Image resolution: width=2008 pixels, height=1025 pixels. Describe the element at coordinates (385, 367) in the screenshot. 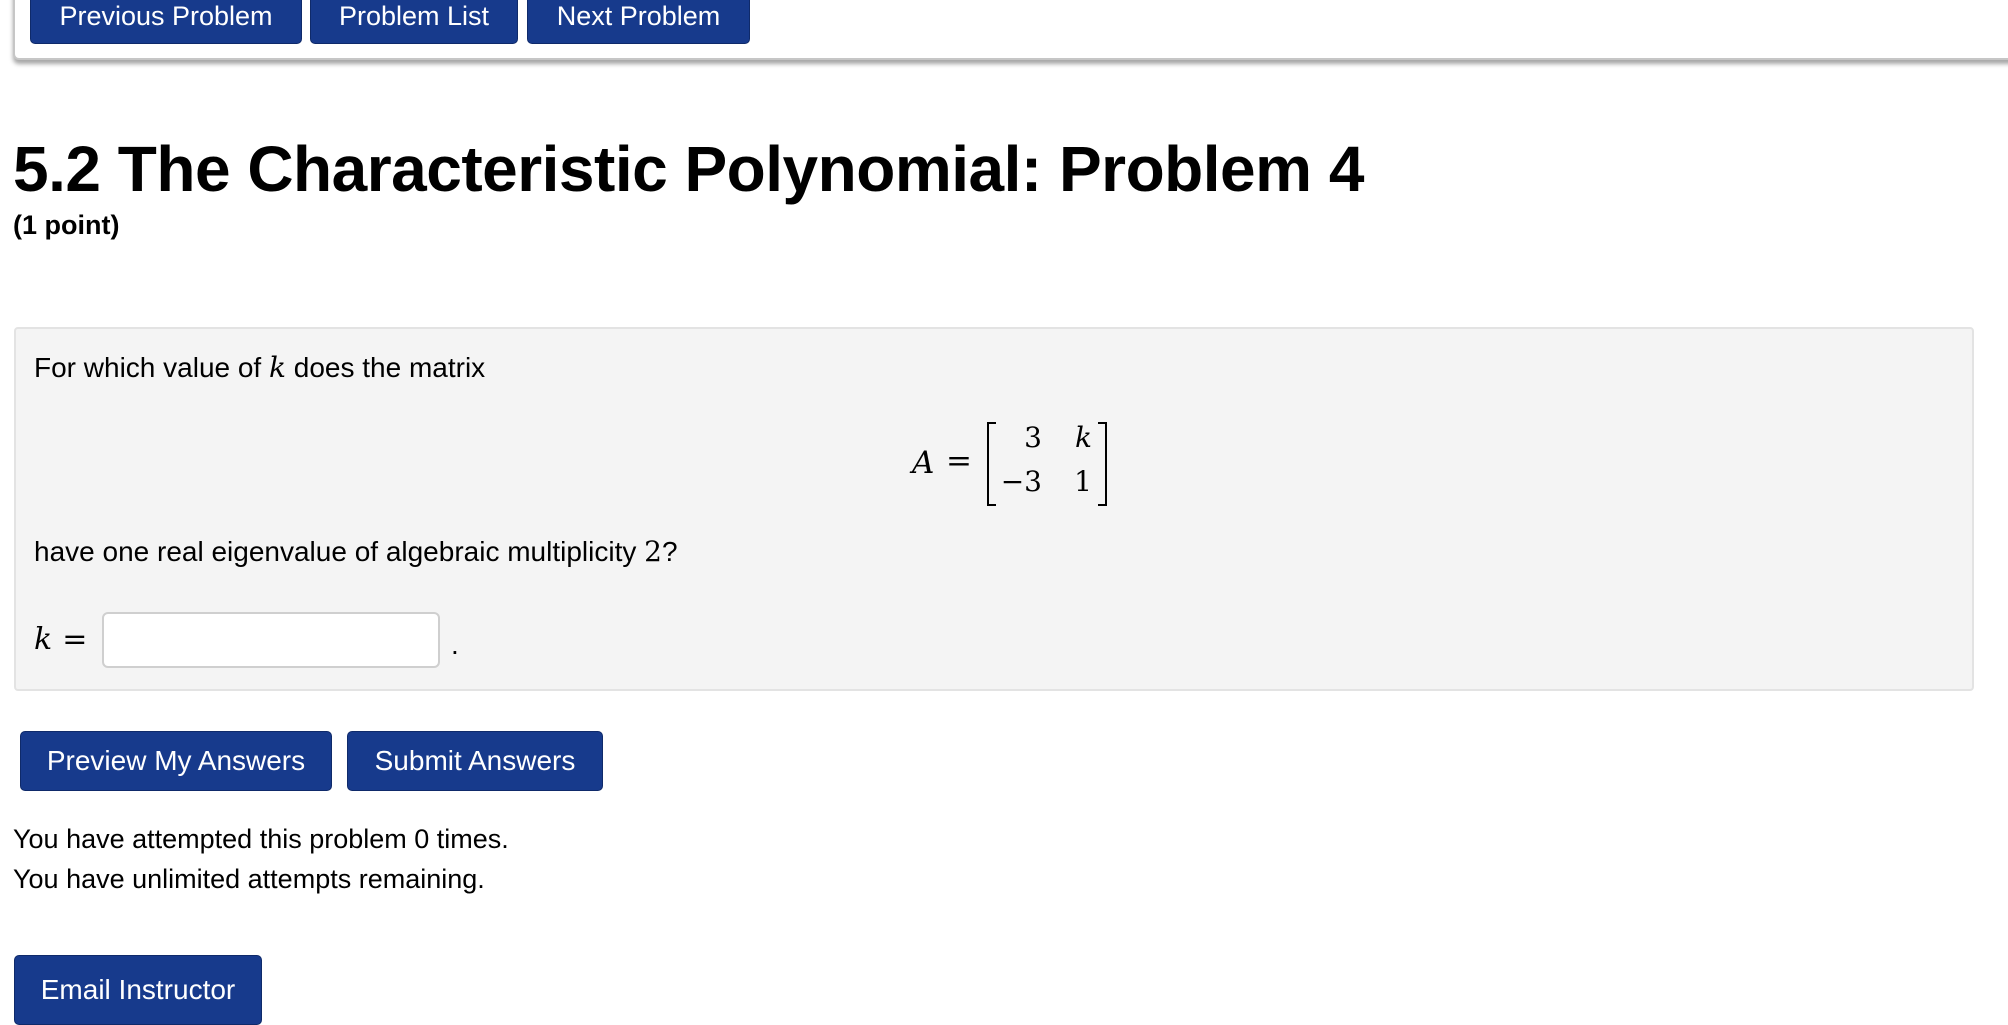

I see `prompt-text-after: does the matrix` at that location.